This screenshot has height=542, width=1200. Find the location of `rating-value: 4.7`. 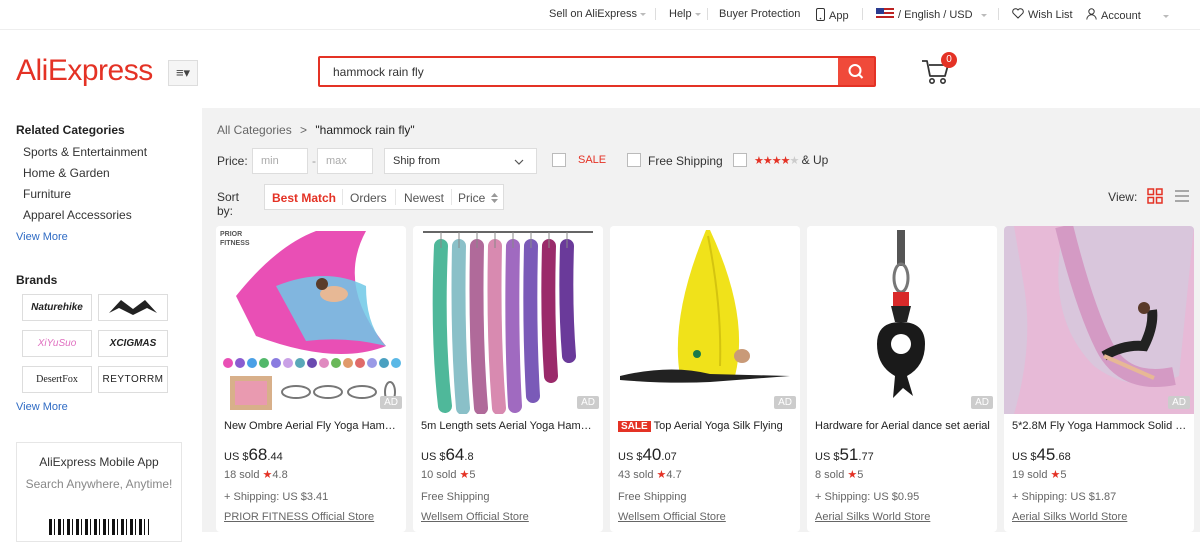

rating-value: 4.7 is located at coordinates (674, 475).